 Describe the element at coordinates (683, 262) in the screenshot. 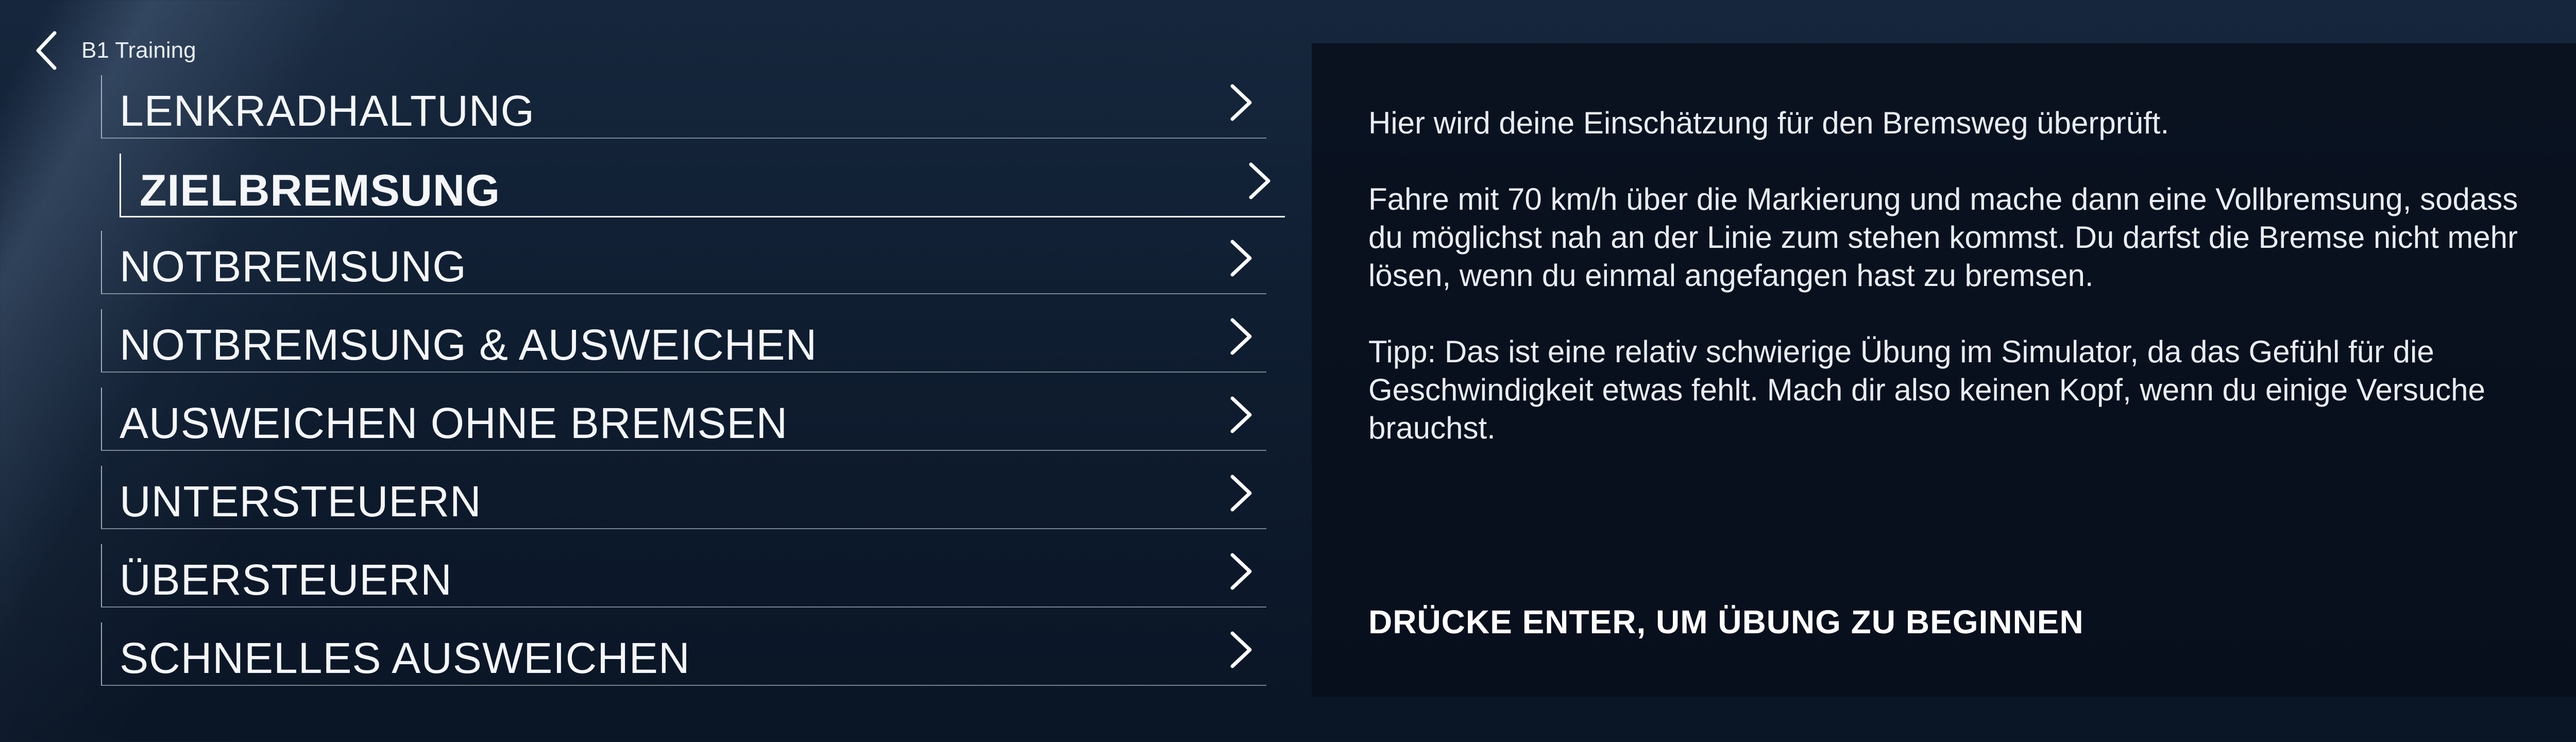

I see `menu-item-notbremsung: NOTBREMSUNG` at that location.